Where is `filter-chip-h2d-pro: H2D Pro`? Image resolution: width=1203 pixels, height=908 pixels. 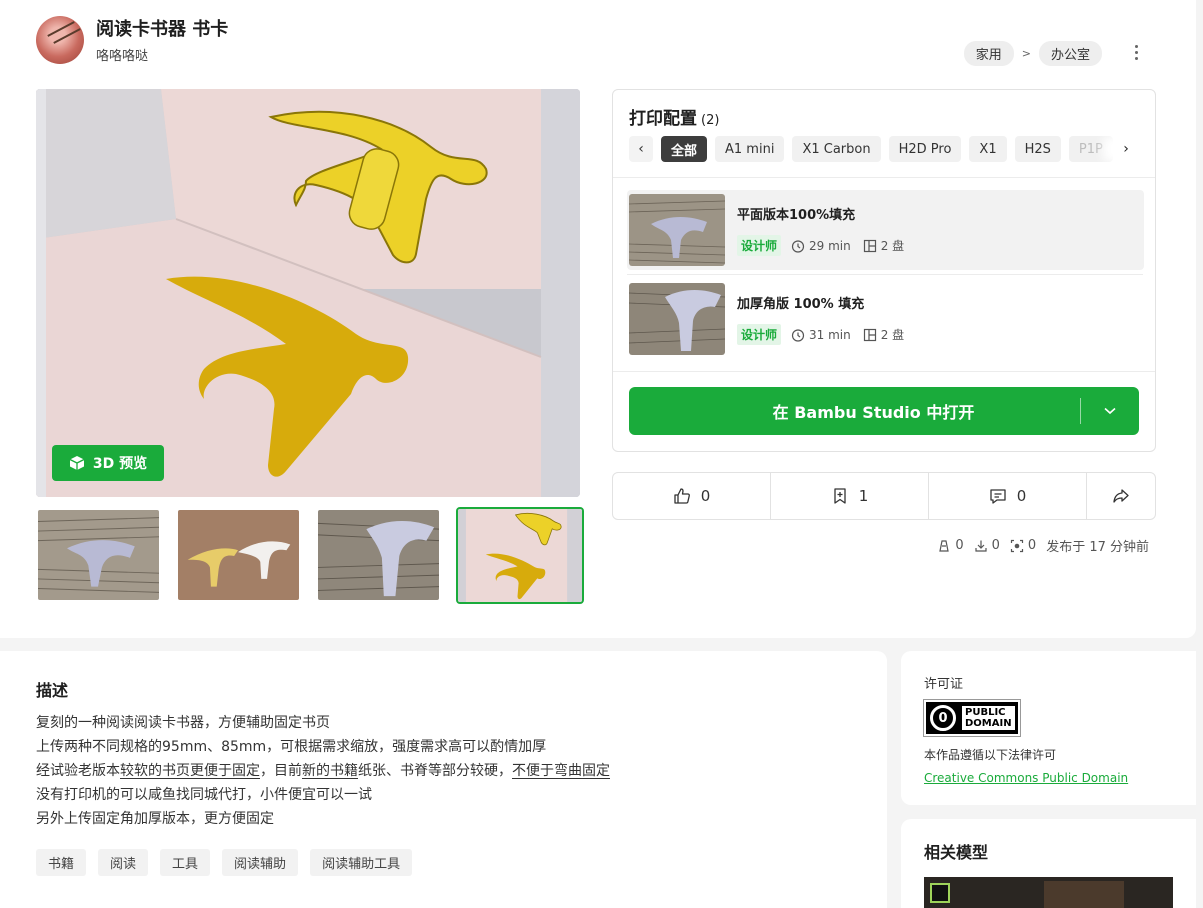 filter-chip-h2d-pro: H2D Pro is located at coordinates (925, 149).